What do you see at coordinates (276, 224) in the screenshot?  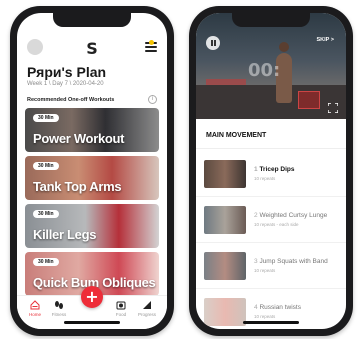 I see `exercise-reps: 10 repeats - each side` at bounding box center [276, 224].